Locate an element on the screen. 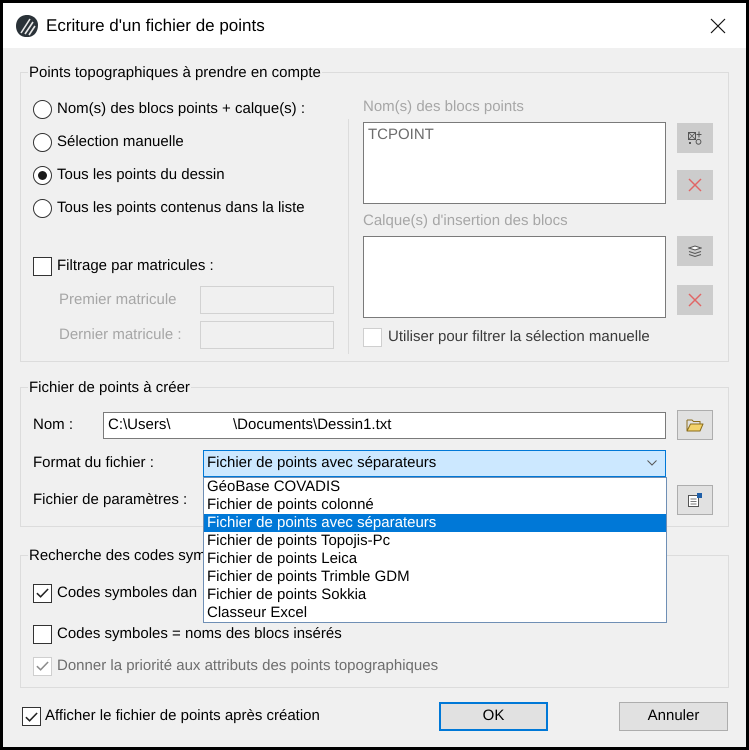 This screenshot has height=750, width=749. app-logo-icon is located at coordinates (27, 26).